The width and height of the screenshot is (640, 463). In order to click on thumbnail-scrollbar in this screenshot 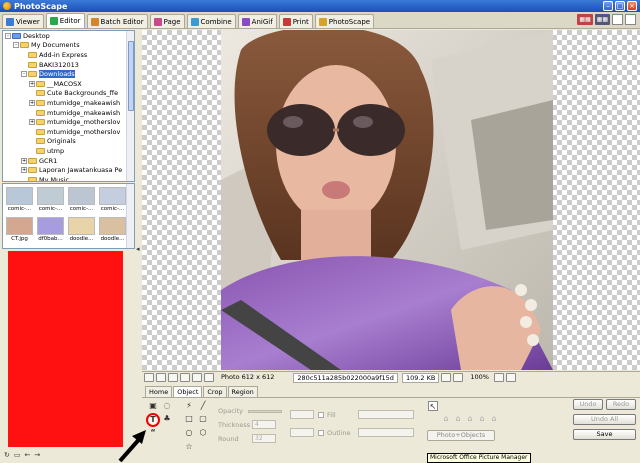, I will do `click(130, 216)`.